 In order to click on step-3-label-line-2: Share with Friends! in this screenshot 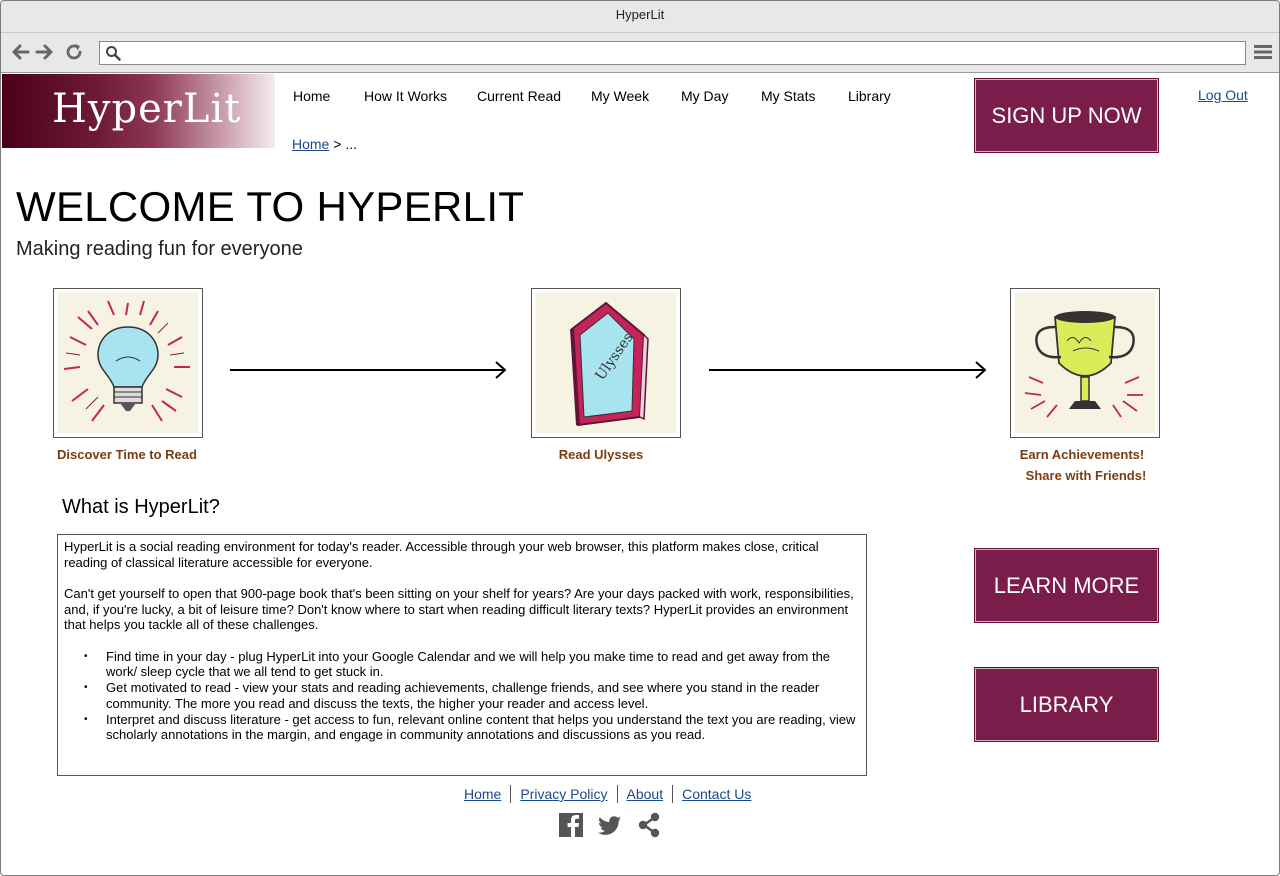, I will do `click(1086, 475)`.